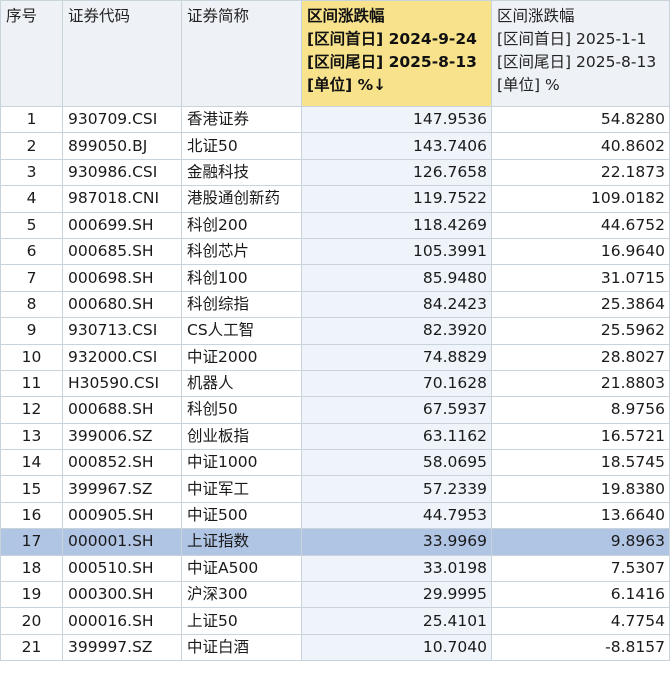  What do you see at coordinates (31, 542) in the screenshot?
I see `row-index-cell: 17` at bounding box center [31, 542].